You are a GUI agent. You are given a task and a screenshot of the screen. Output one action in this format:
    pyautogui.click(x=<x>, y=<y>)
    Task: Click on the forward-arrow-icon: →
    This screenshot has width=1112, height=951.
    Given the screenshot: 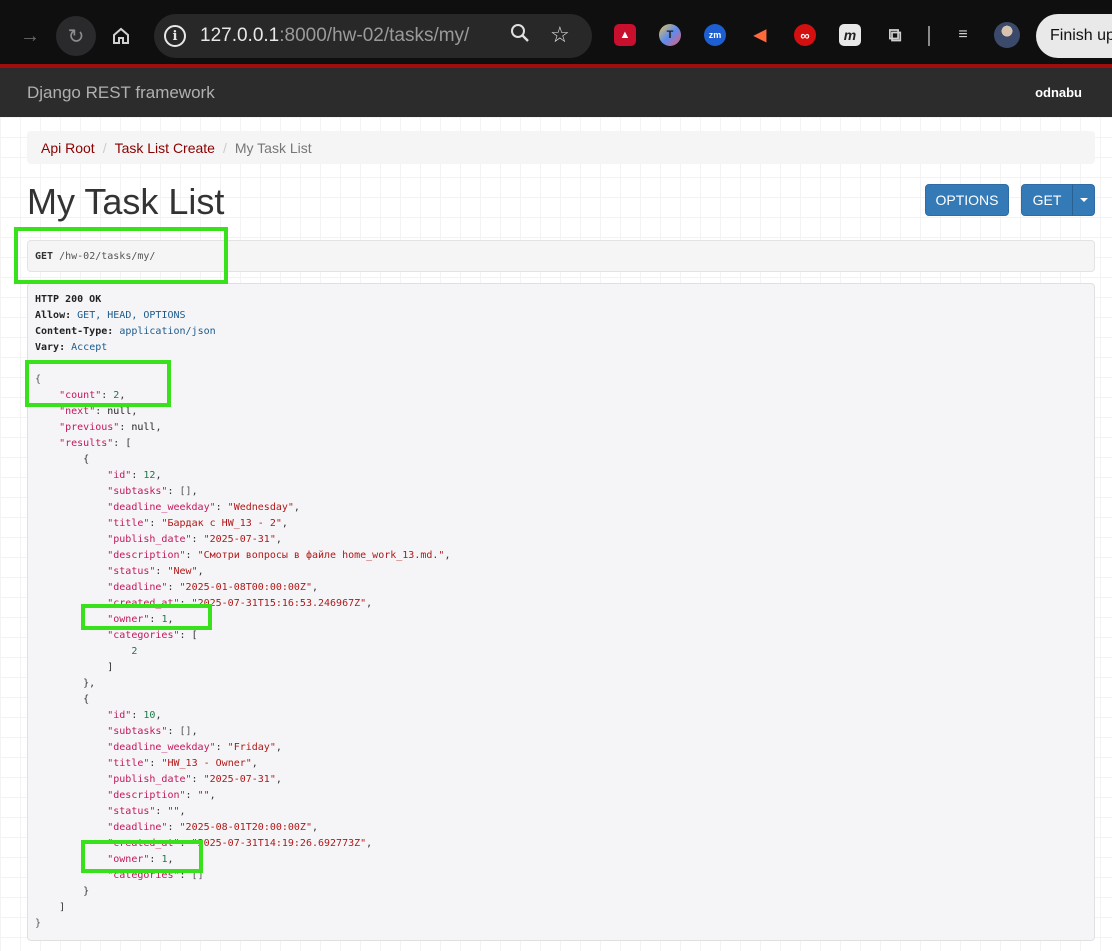 What is the action you would take?
    pyautogui.click(x=30, y=36)
    